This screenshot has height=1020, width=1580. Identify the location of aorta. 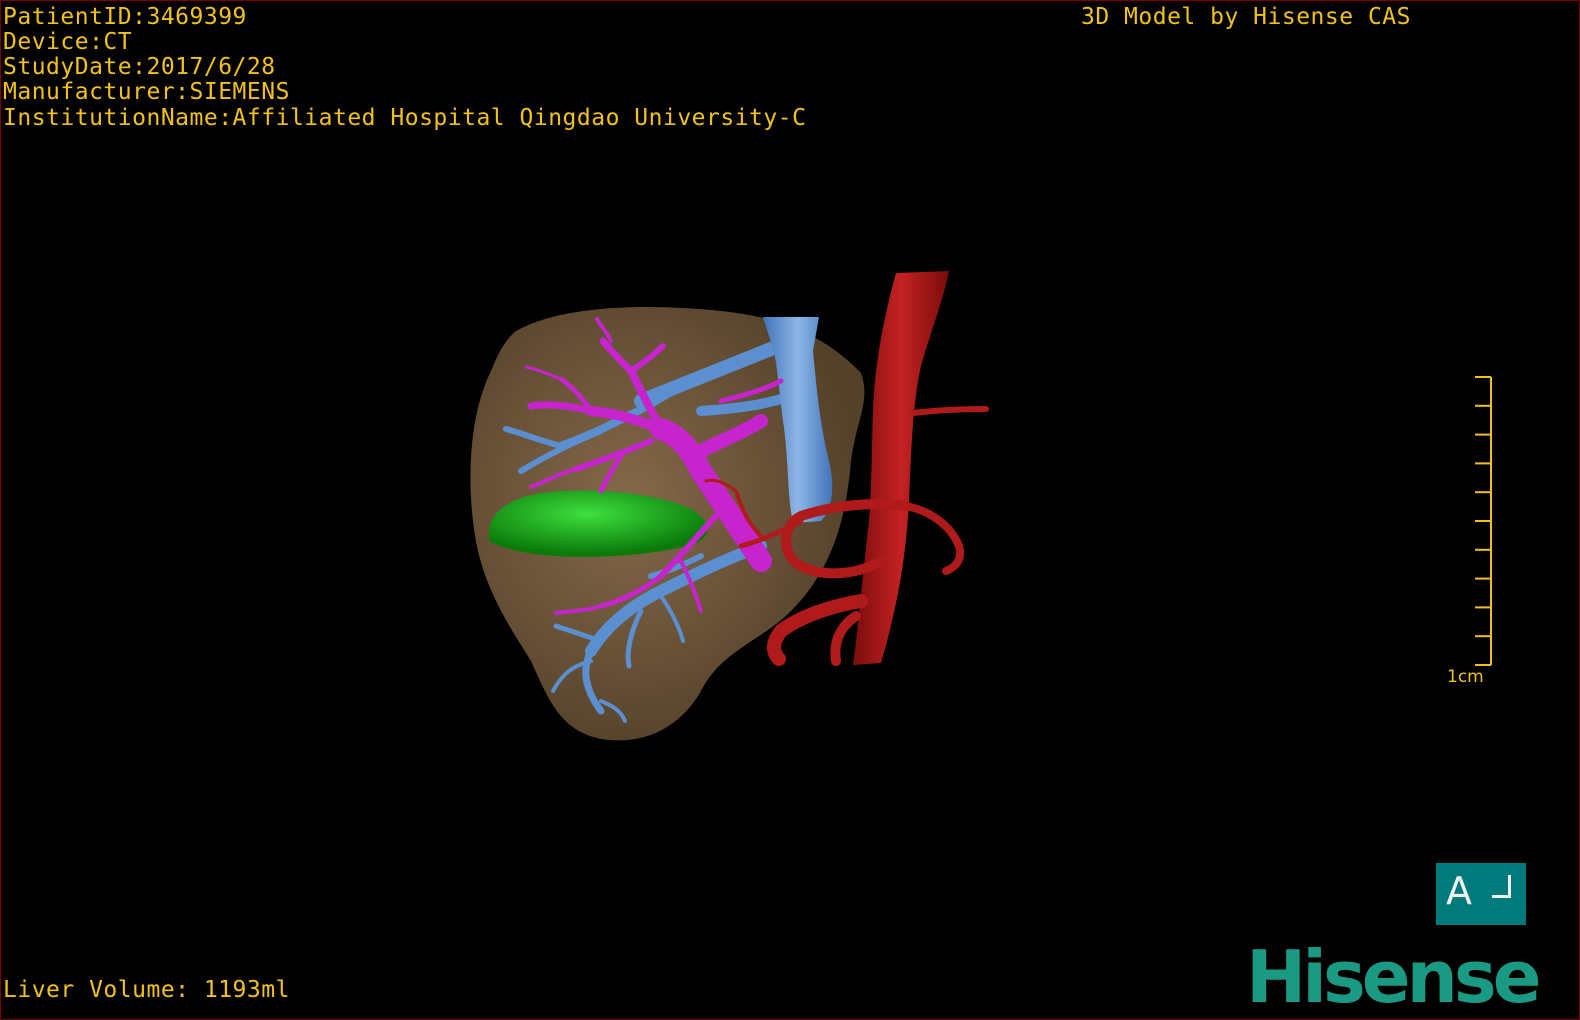
(901, 468).